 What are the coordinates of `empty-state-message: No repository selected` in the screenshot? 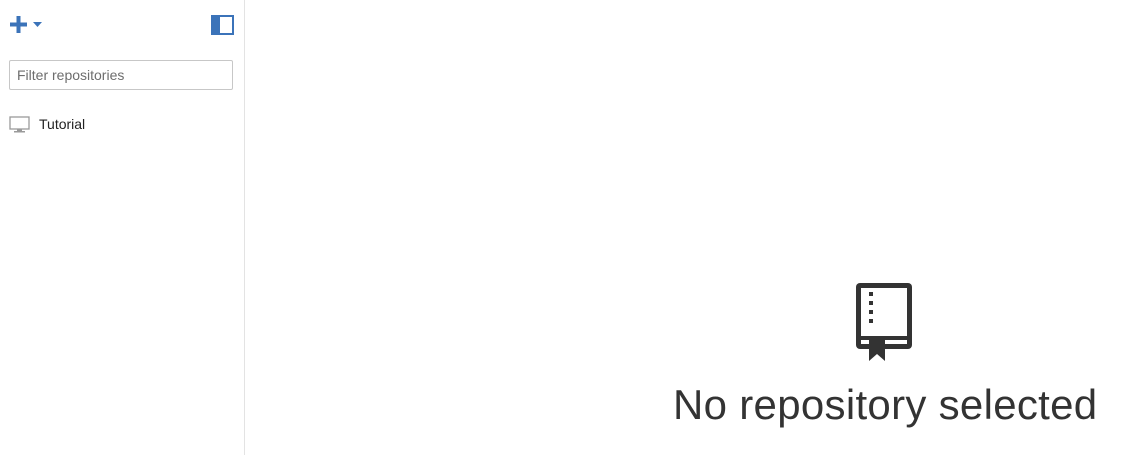 It's located at (885, 404).